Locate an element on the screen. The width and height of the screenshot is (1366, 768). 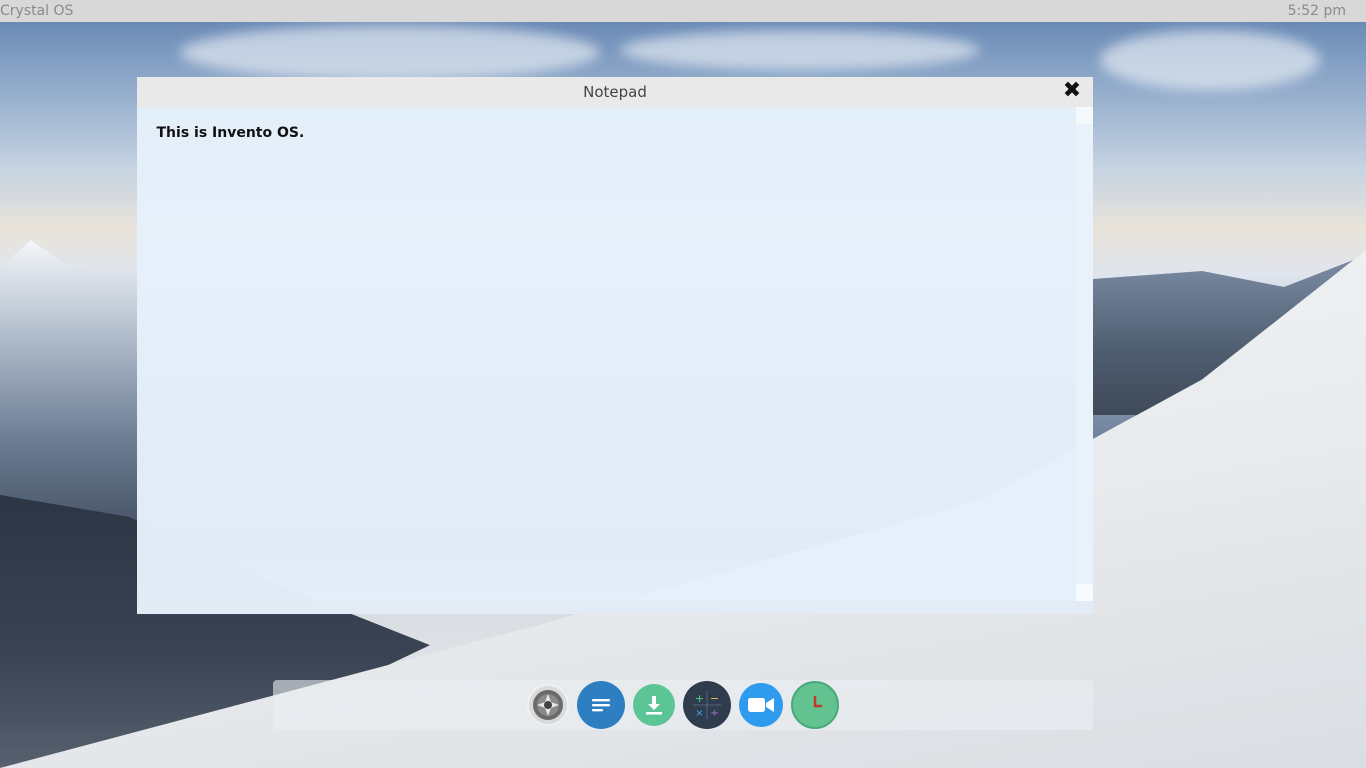
gear-icon is located at coordinates (548, 705).